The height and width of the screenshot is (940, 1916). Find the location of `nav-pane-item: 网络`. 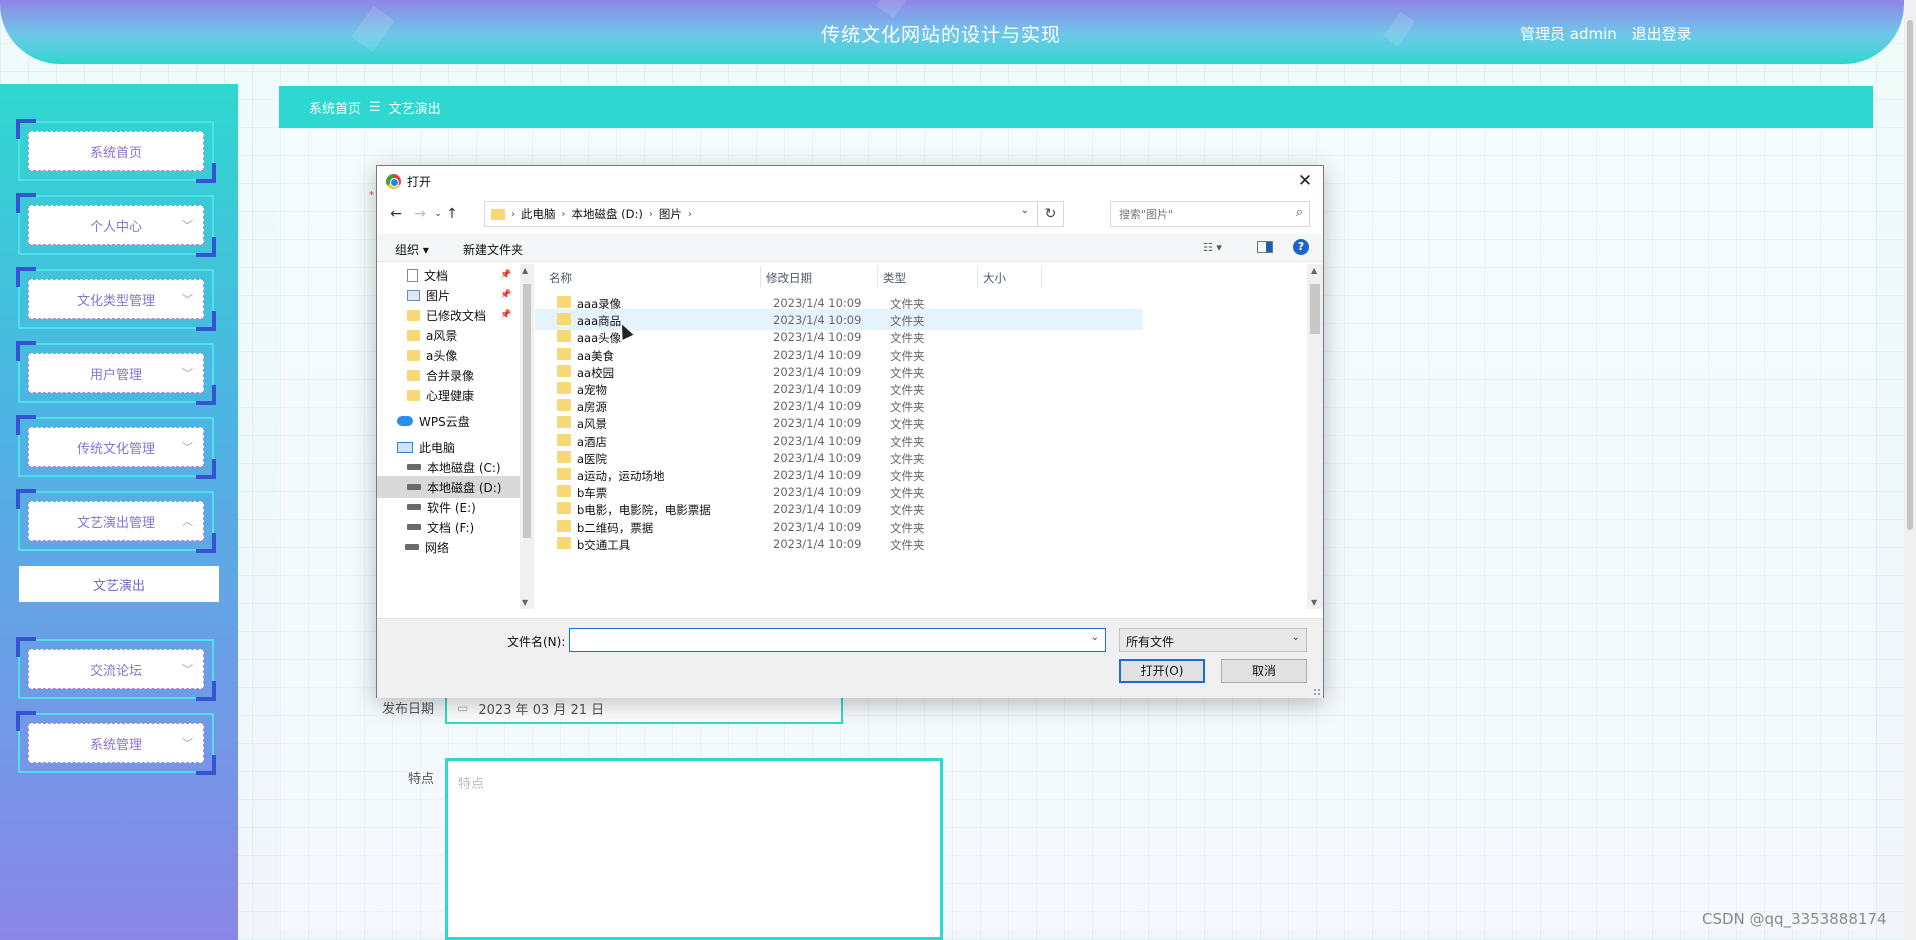

nav-pane-item: 网络 is located at coordinates (448, 547).